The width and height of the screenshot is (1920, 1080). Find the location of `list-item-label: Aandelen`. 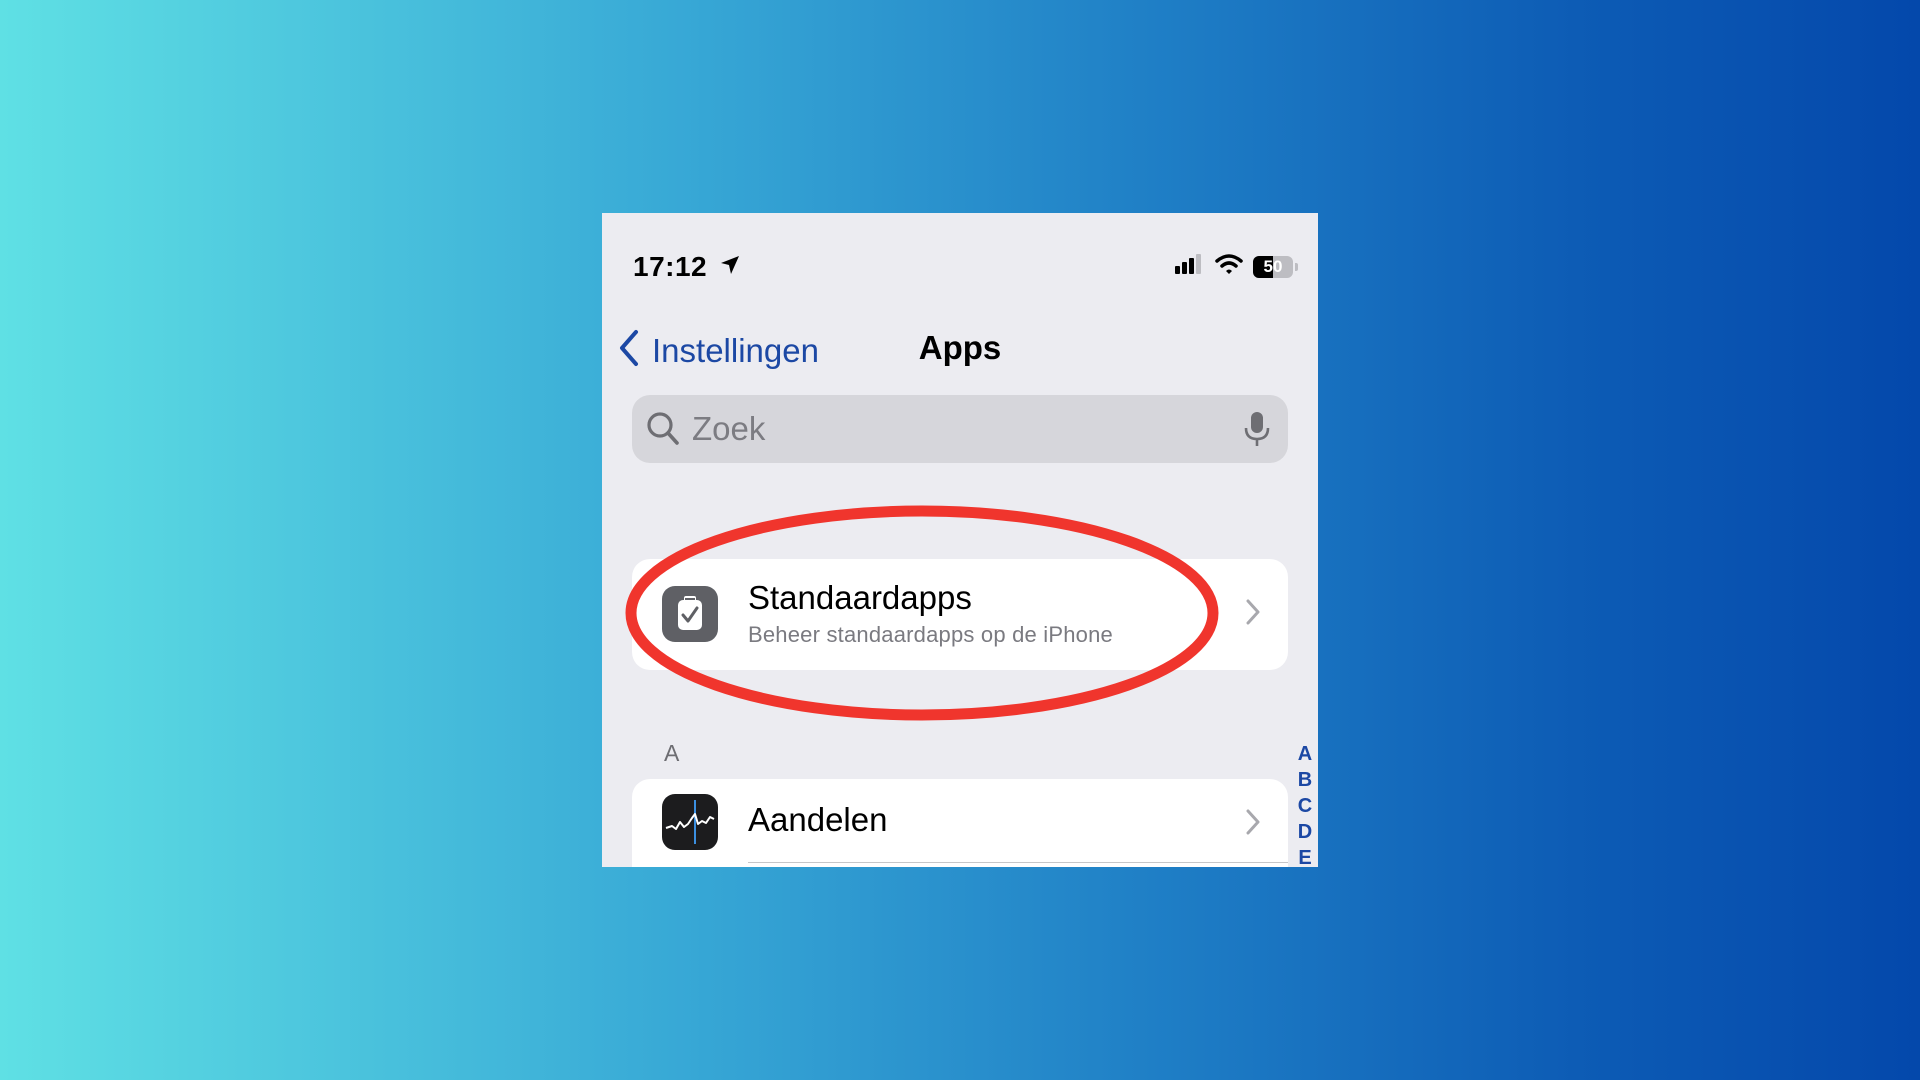

list-item-label: Aandelen is located at coordinates (818, 819).